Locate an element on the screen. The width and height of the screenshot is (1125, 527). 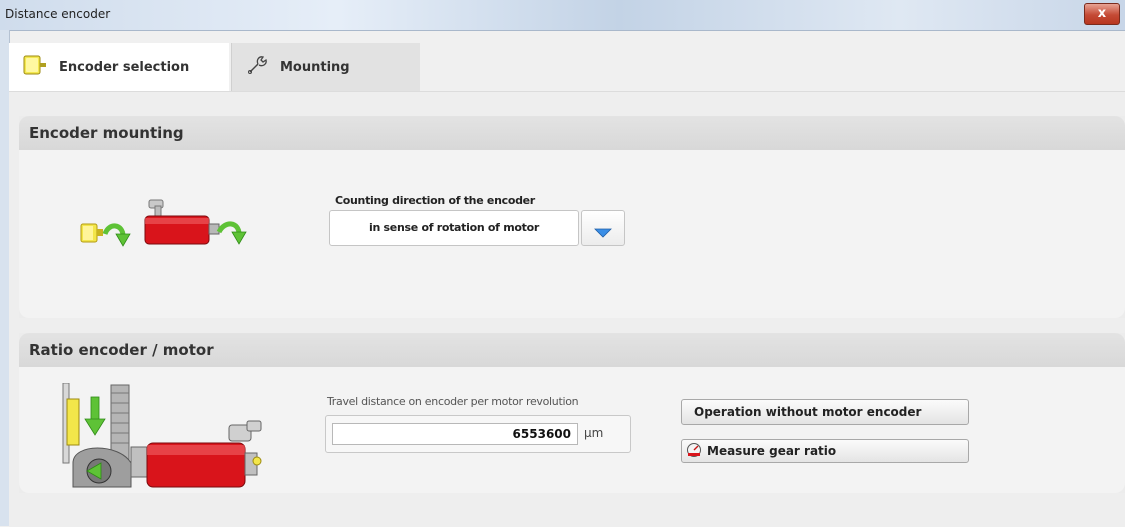
travel-distance-container: 6553600 µm is located at coordinates (478, 434).